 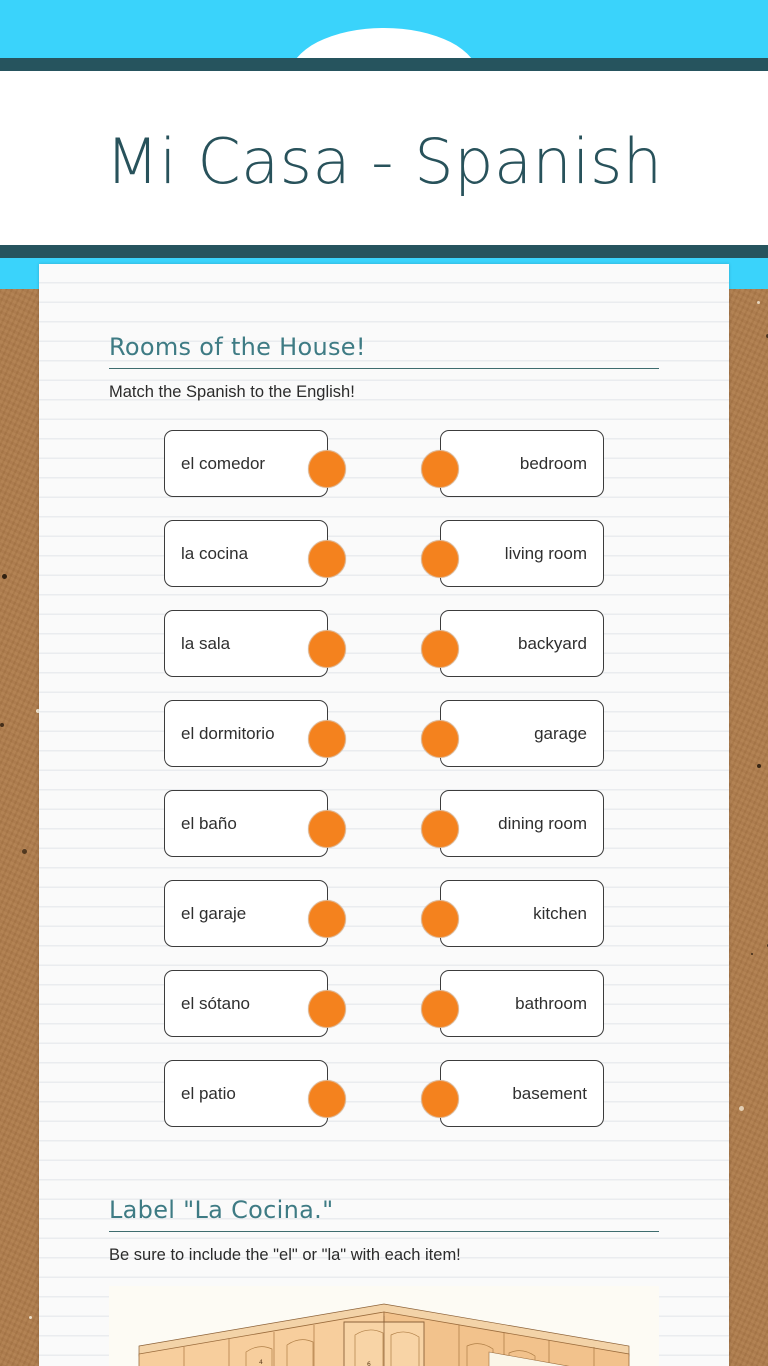 What do you see at coordinates (261, 1362) in the screenshot?
I see `svg-text: 4` at bounding box center [261, 1362].